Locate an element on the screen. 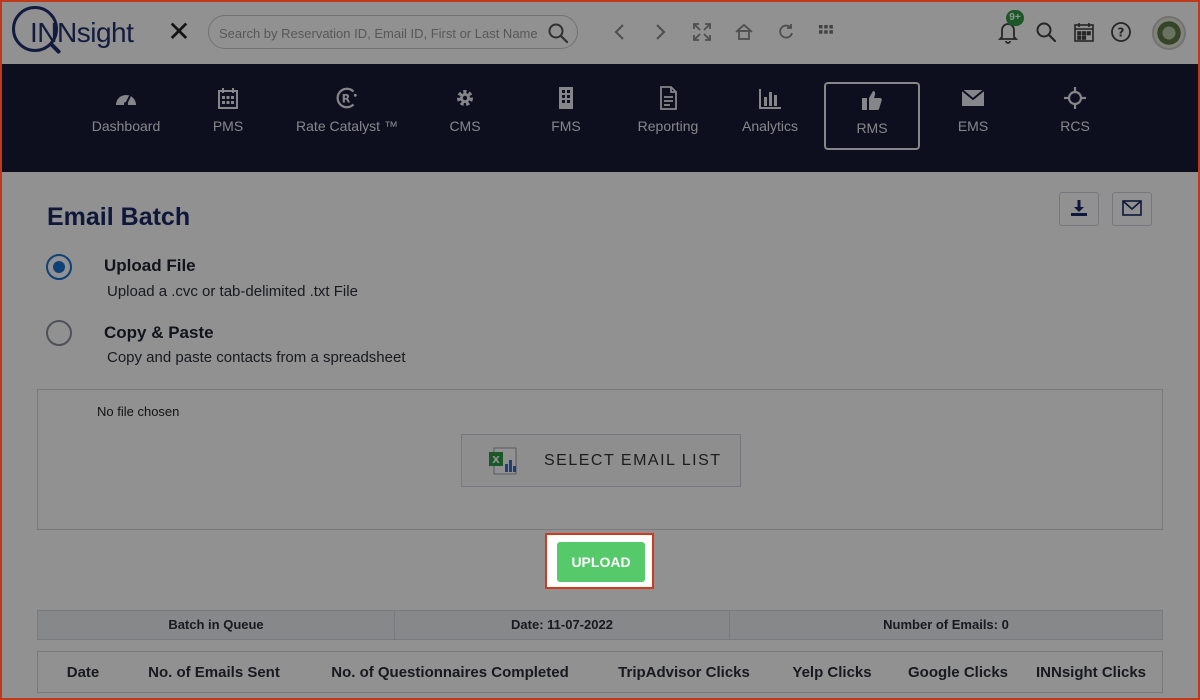  gear-icon is located at coordinates (465, 98).